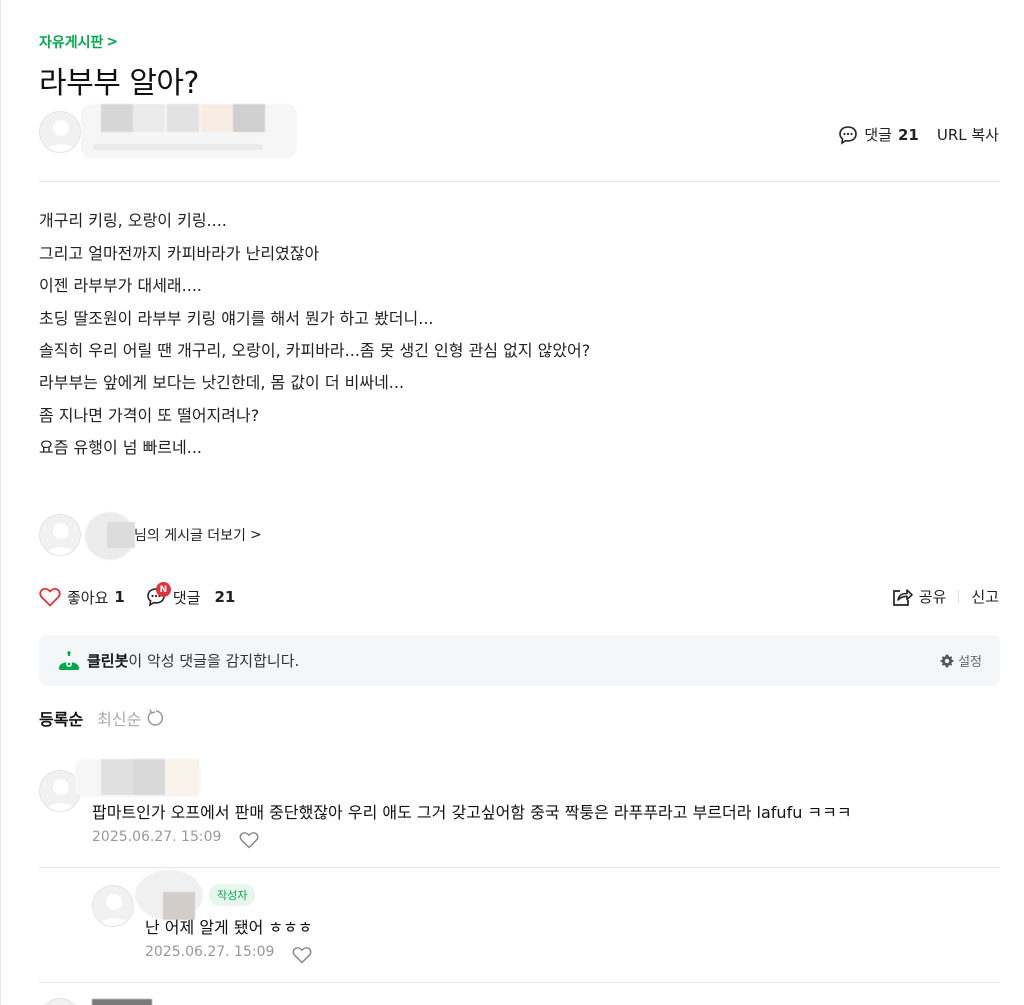  Describe the element at coordinates (69, 660) in the screenshot. I see `cleanbot-icon` at that location.